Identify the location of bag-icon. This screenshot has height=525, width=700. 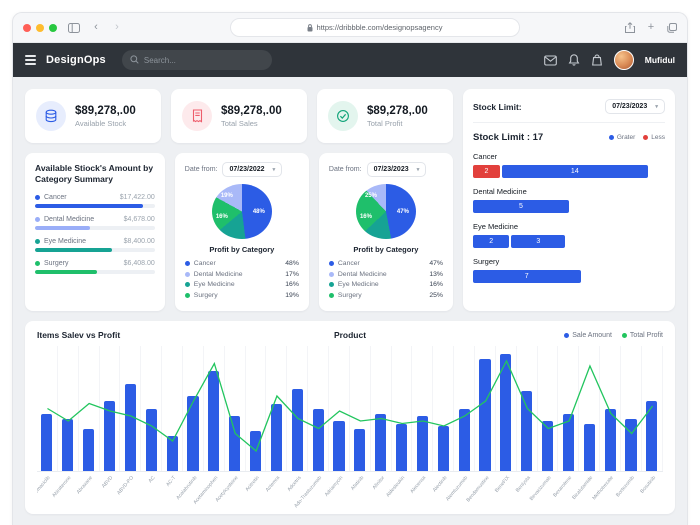
(597, 60).